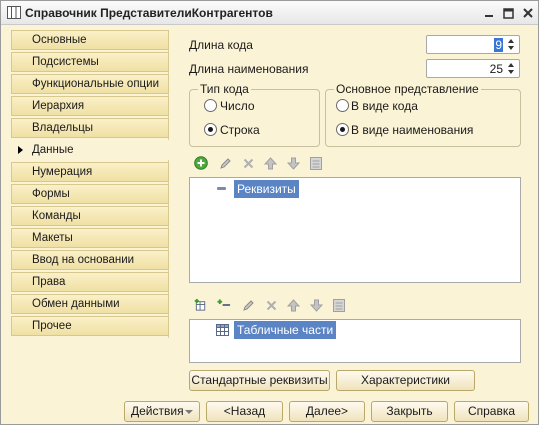  What do you see at coordinates (221, 45) in the screenshot?
I see `code-length-label: Длина кода` at bounding box center [221, 45].